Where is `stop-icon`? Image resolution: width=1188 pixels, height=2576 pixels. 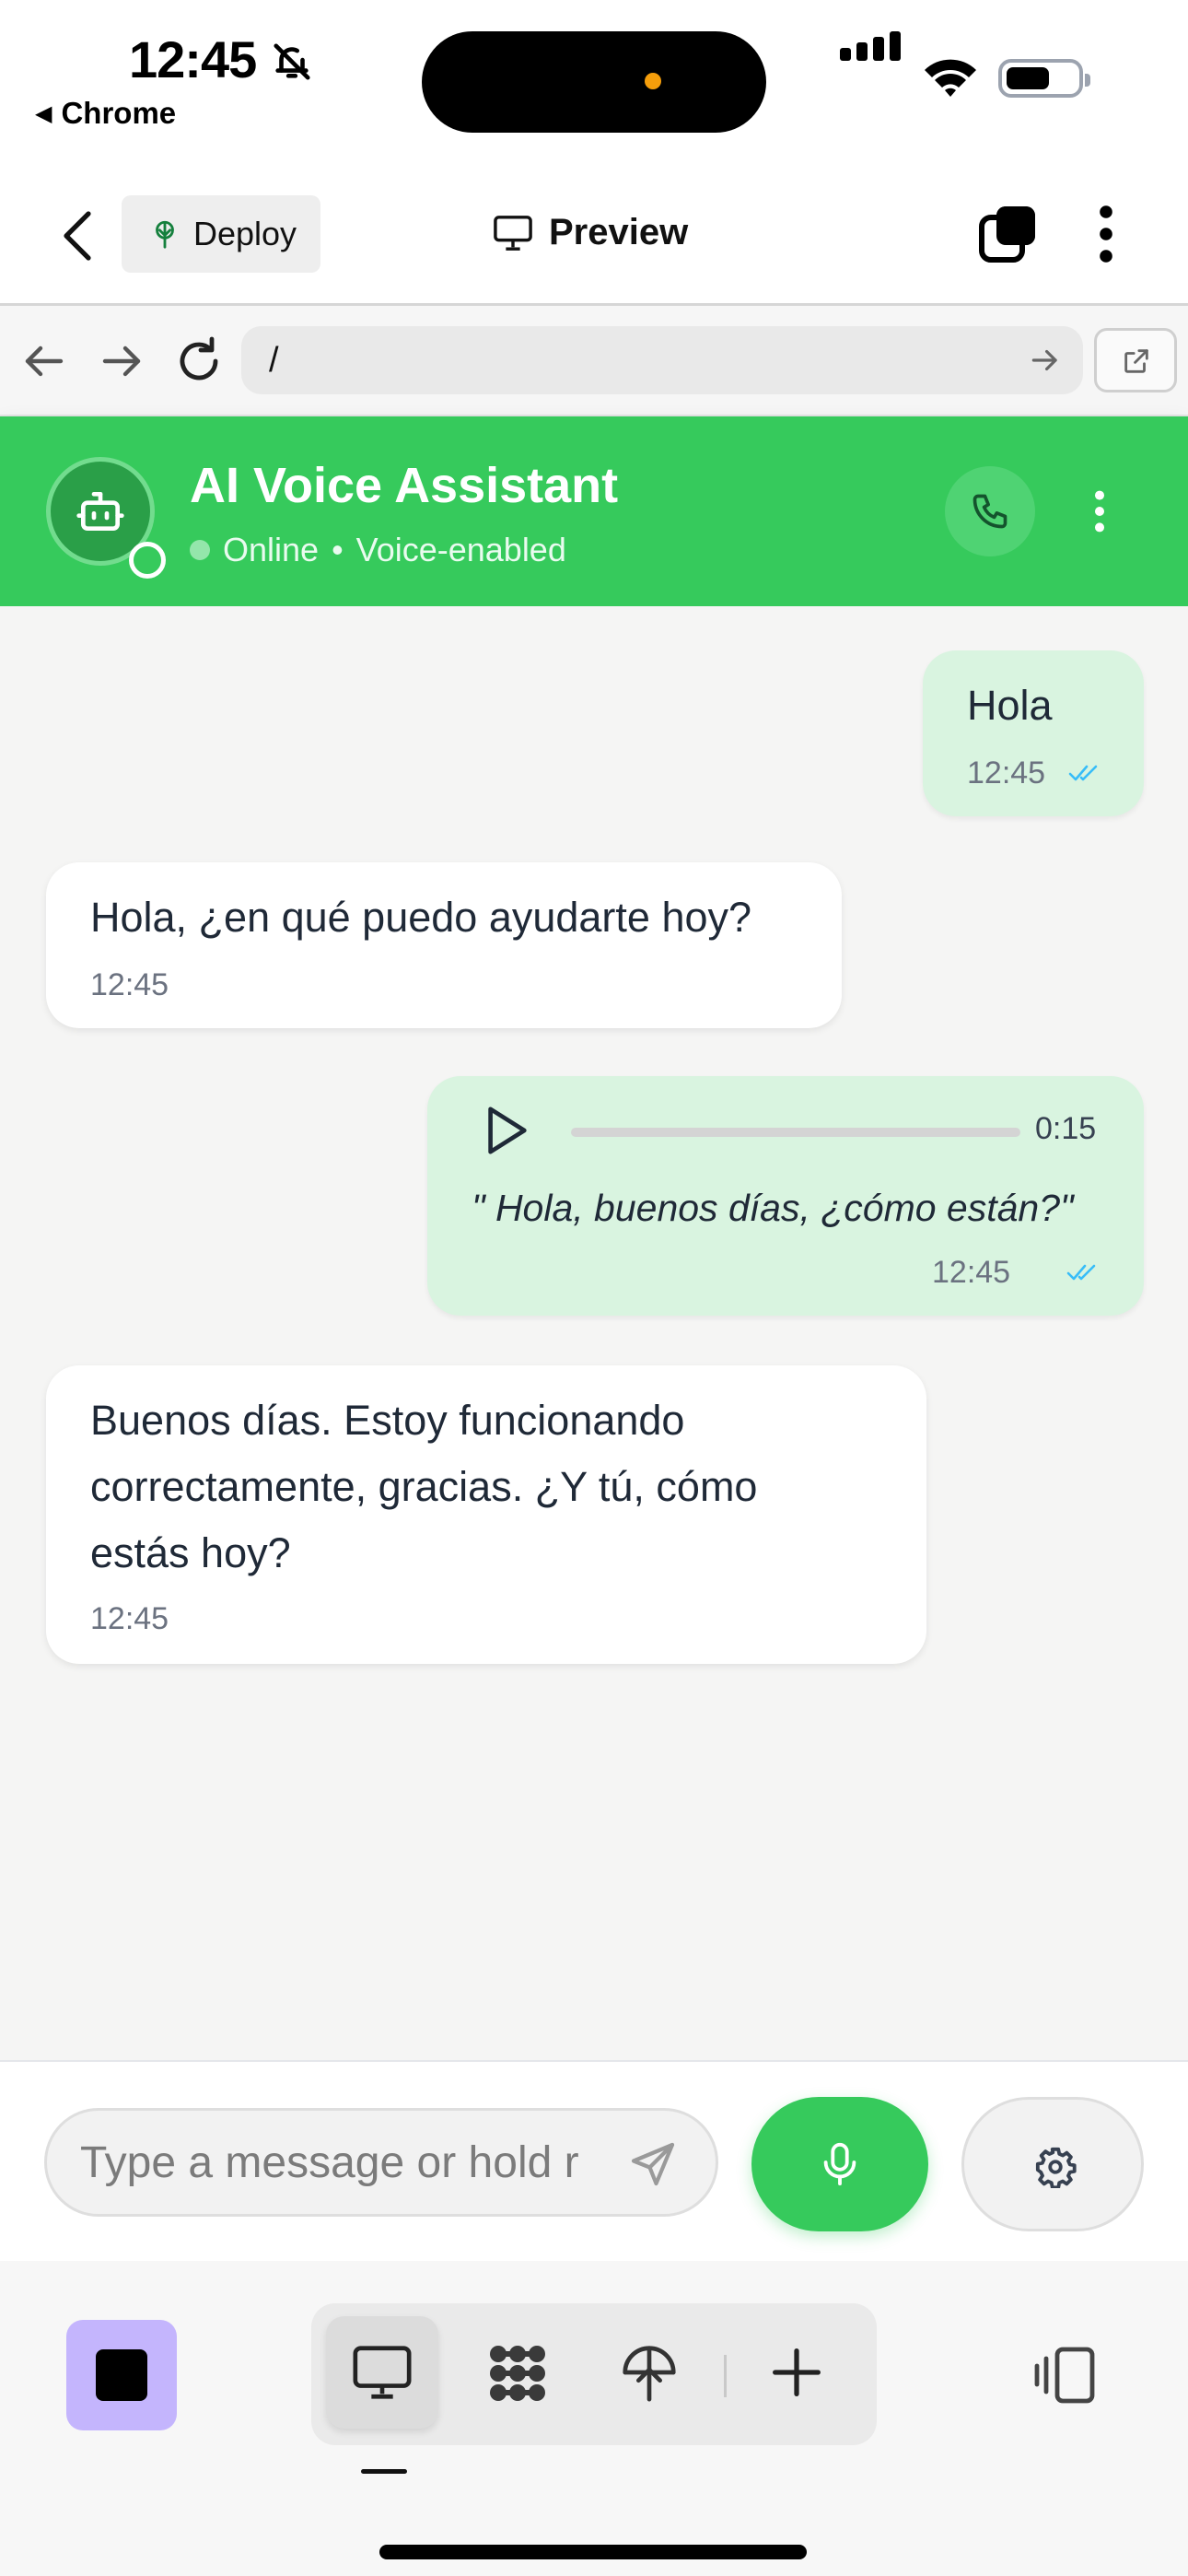
stop-icon is located at coordinates (121, 2375).